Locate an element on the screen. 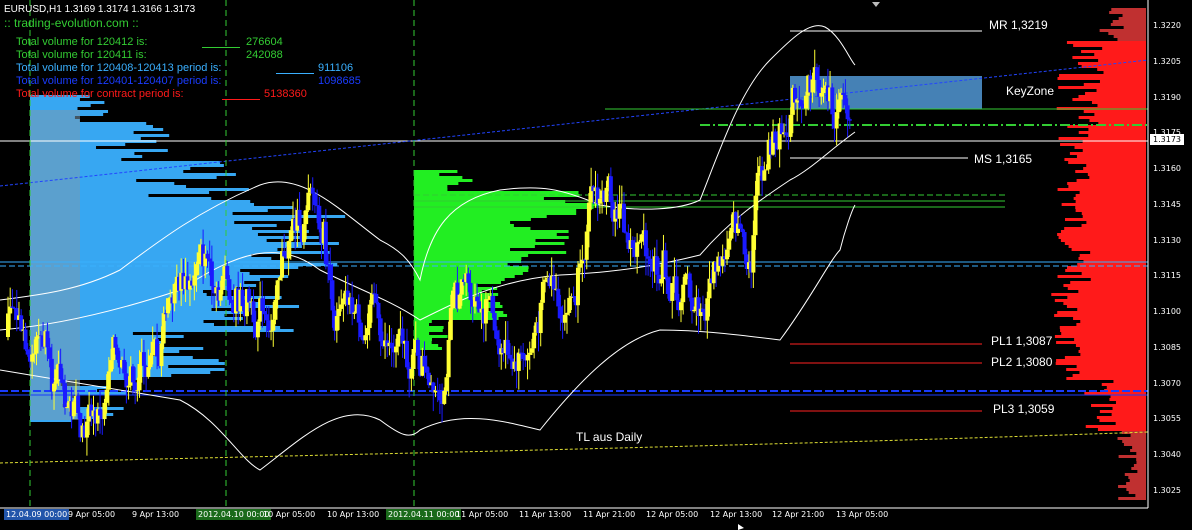 The width and height of the screenshot is (1192, 530). time-tick-label: 2012.04.11 00:00 is located at coordinates (424, 514).